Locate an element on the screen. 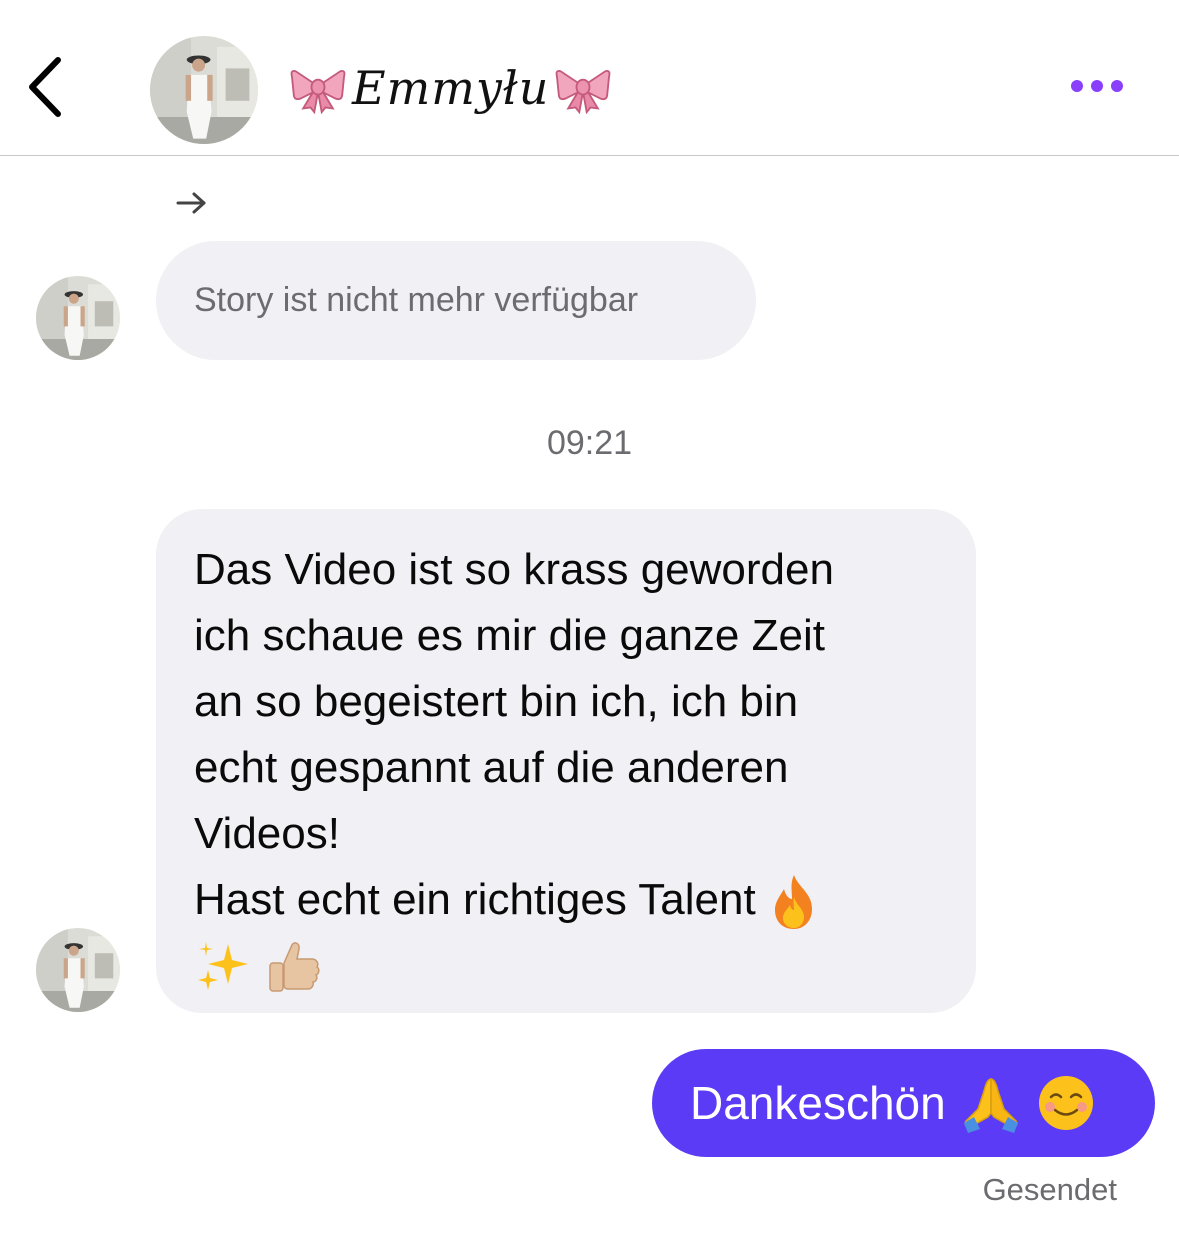 Image resolution: width=1179 pixels, height=1246 pixels. reply-arrow-icon is located at coordinates (191, 203).